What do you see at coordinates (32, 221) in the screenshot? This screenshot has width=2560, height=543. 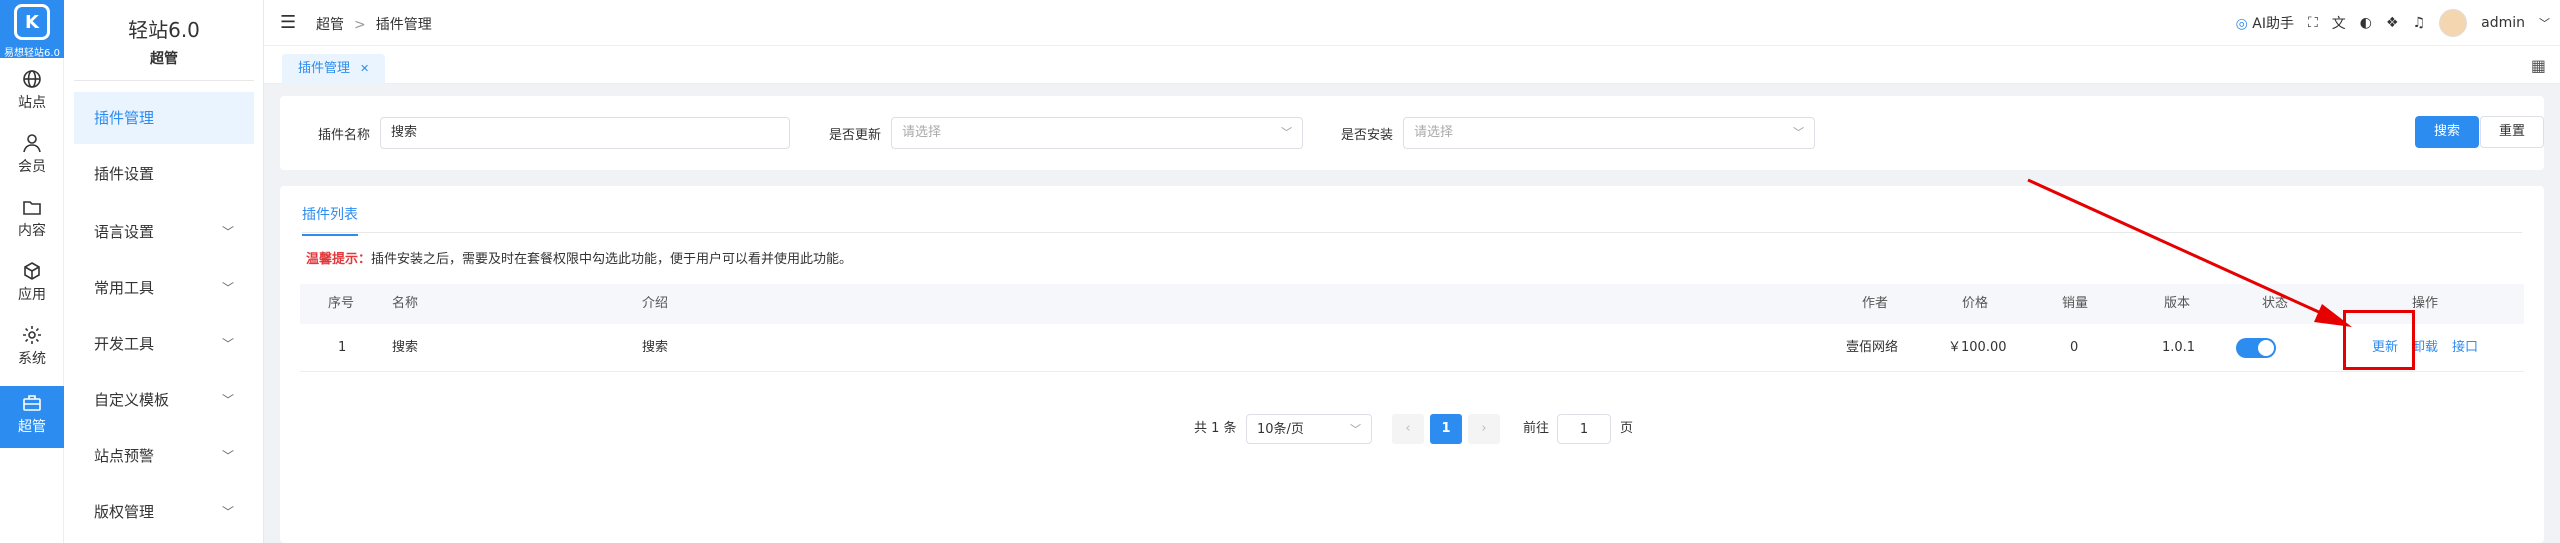 I see `rail-item-content: 内容` at bounding box center [32, 221].